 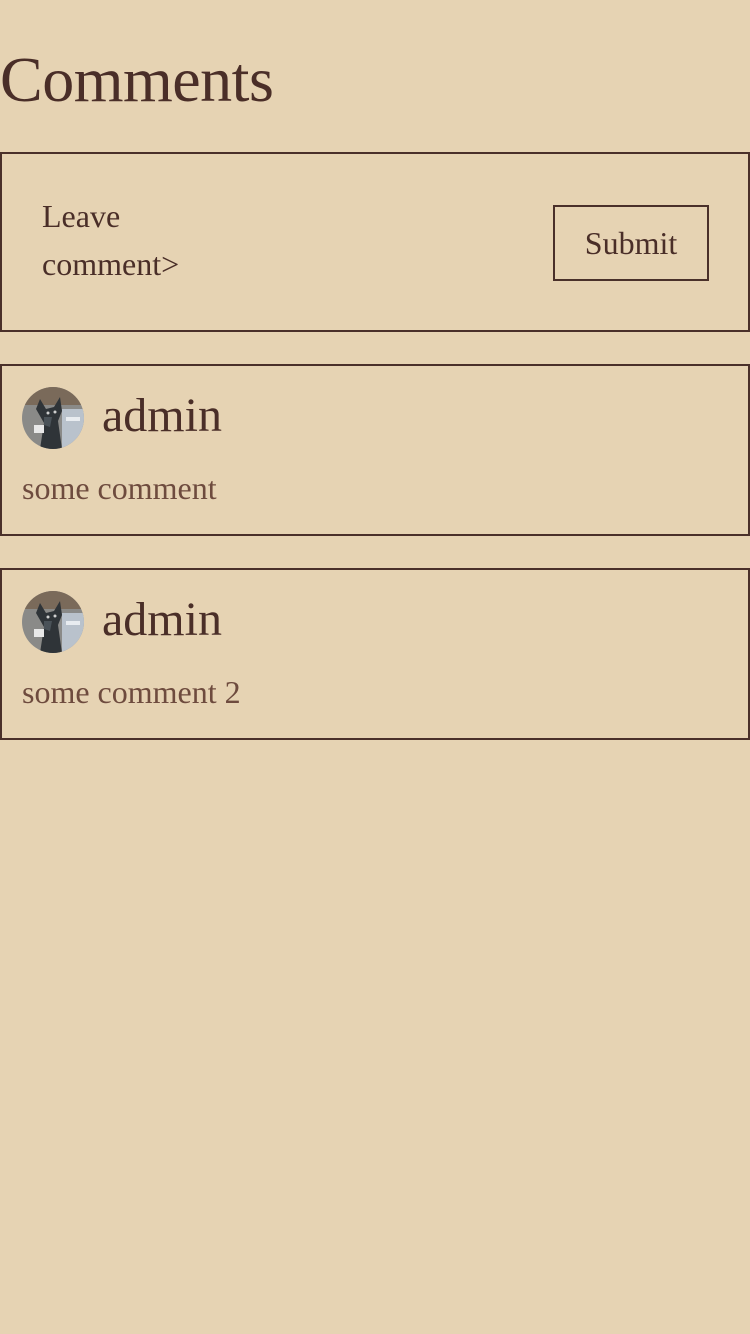 What do you see at coordinates (631, 243) in the screenshot?
I see `submit-button: Submit` at bounding box center [631, 243].